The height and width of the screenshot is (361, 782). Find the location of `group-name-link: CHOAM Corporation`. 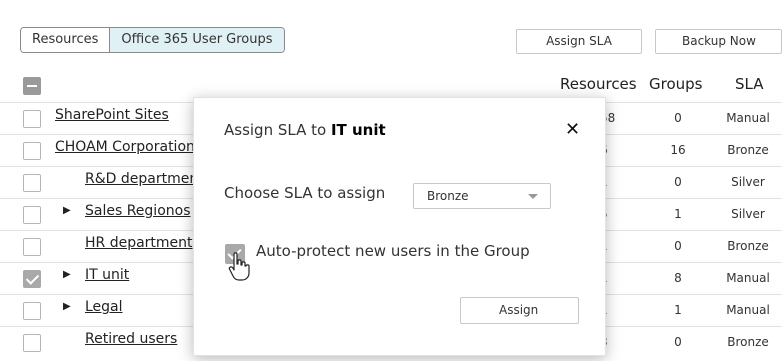

group-name-link: CHOAM Corporation is located at coordinates (125, 147).